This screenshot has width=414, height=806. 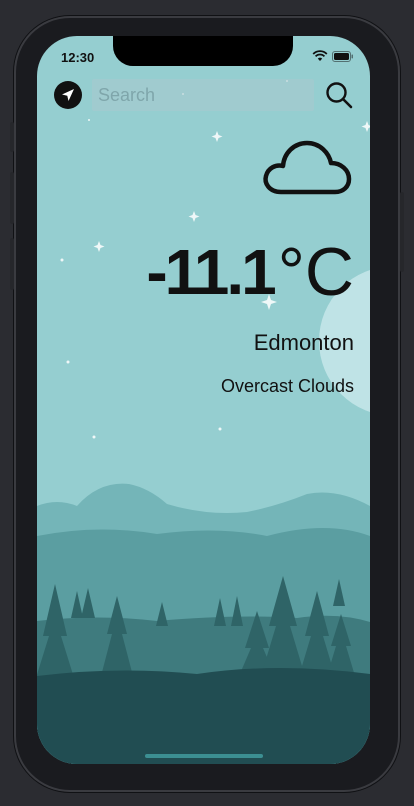 I want to click on notch, so click(x=203, y=51).